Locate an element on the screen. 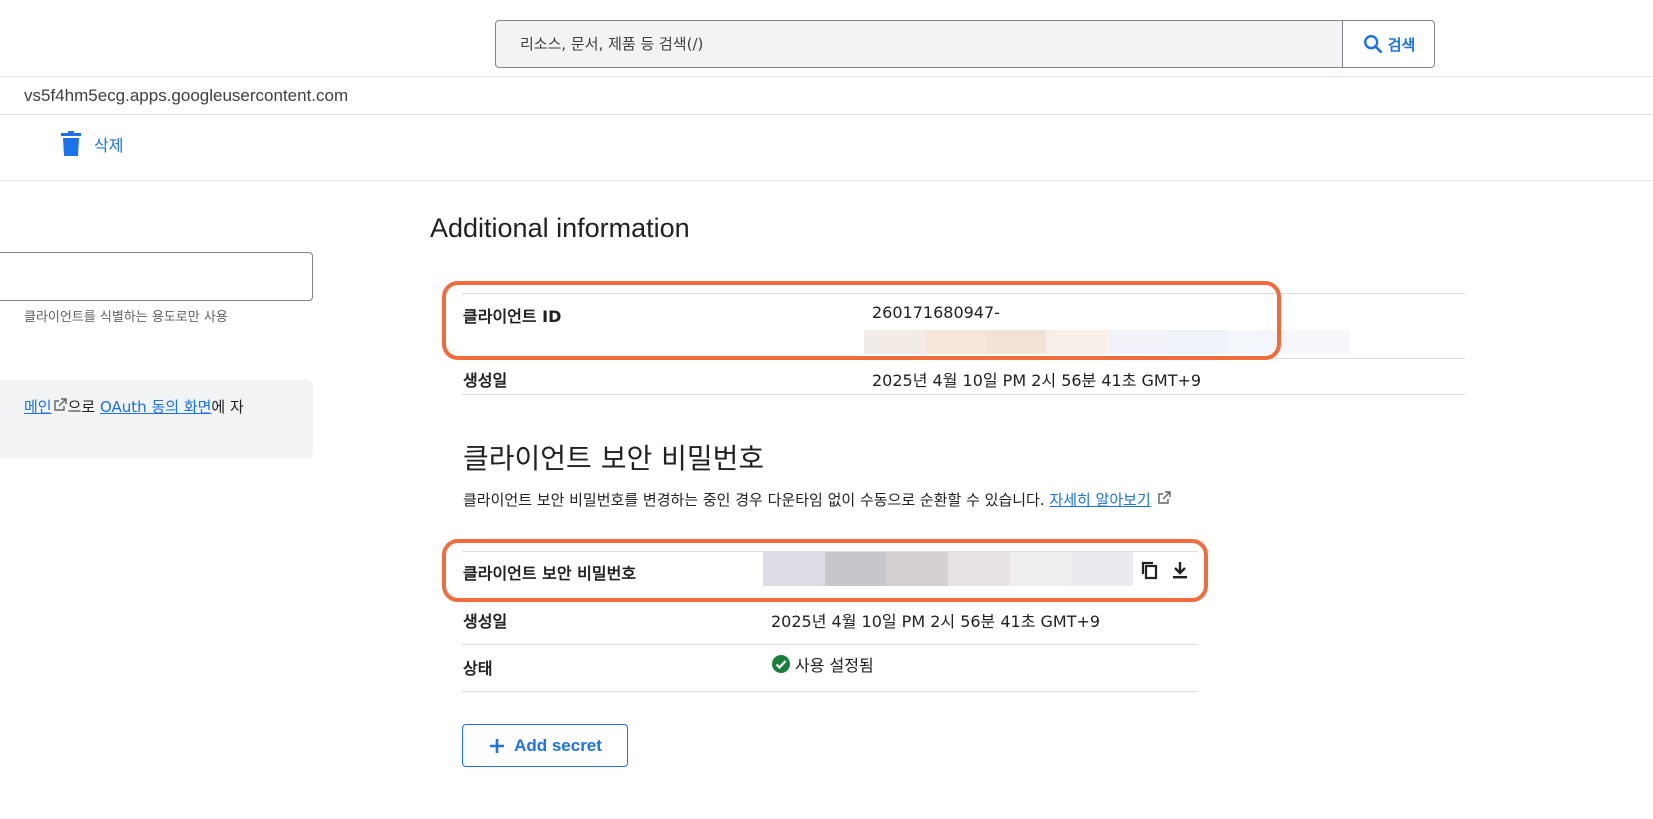 The width and height of the screenshot is (1653, 819). check-circle-icon is located at coordinates (781, 664).